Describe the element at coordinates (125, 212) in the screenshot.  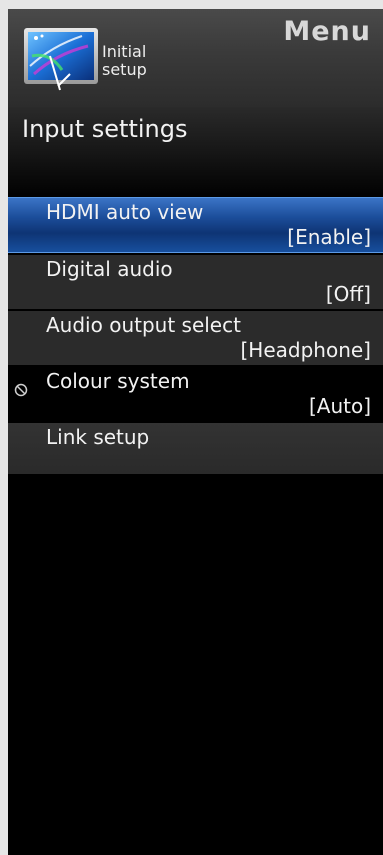
I see `item-label: HDMI auto view` at that location.